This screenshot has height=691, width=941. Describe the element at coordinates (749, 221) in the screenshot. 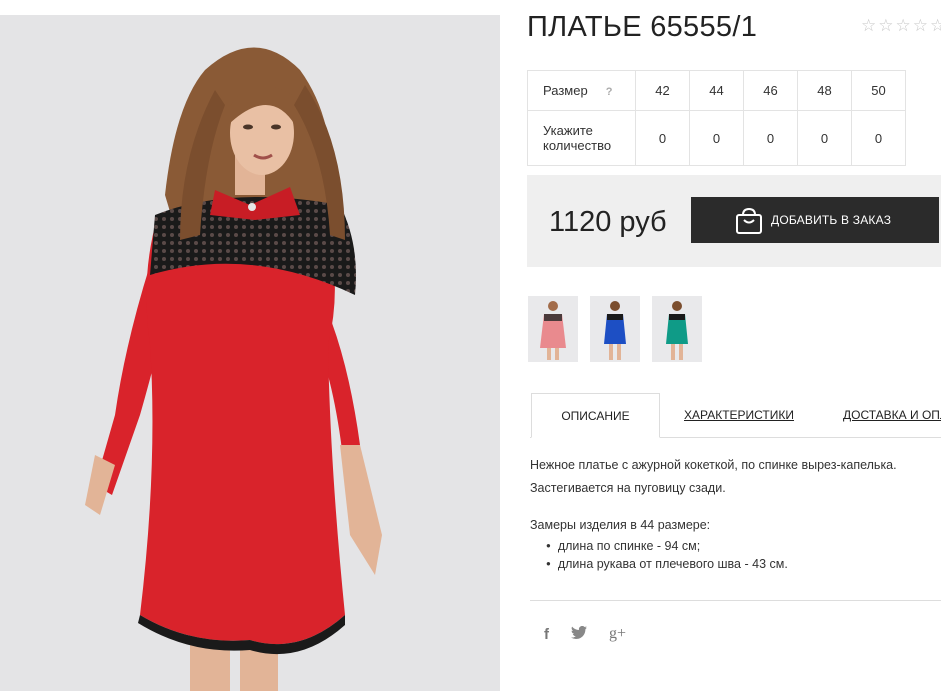

I see `shopping-bag-icon` at that location.